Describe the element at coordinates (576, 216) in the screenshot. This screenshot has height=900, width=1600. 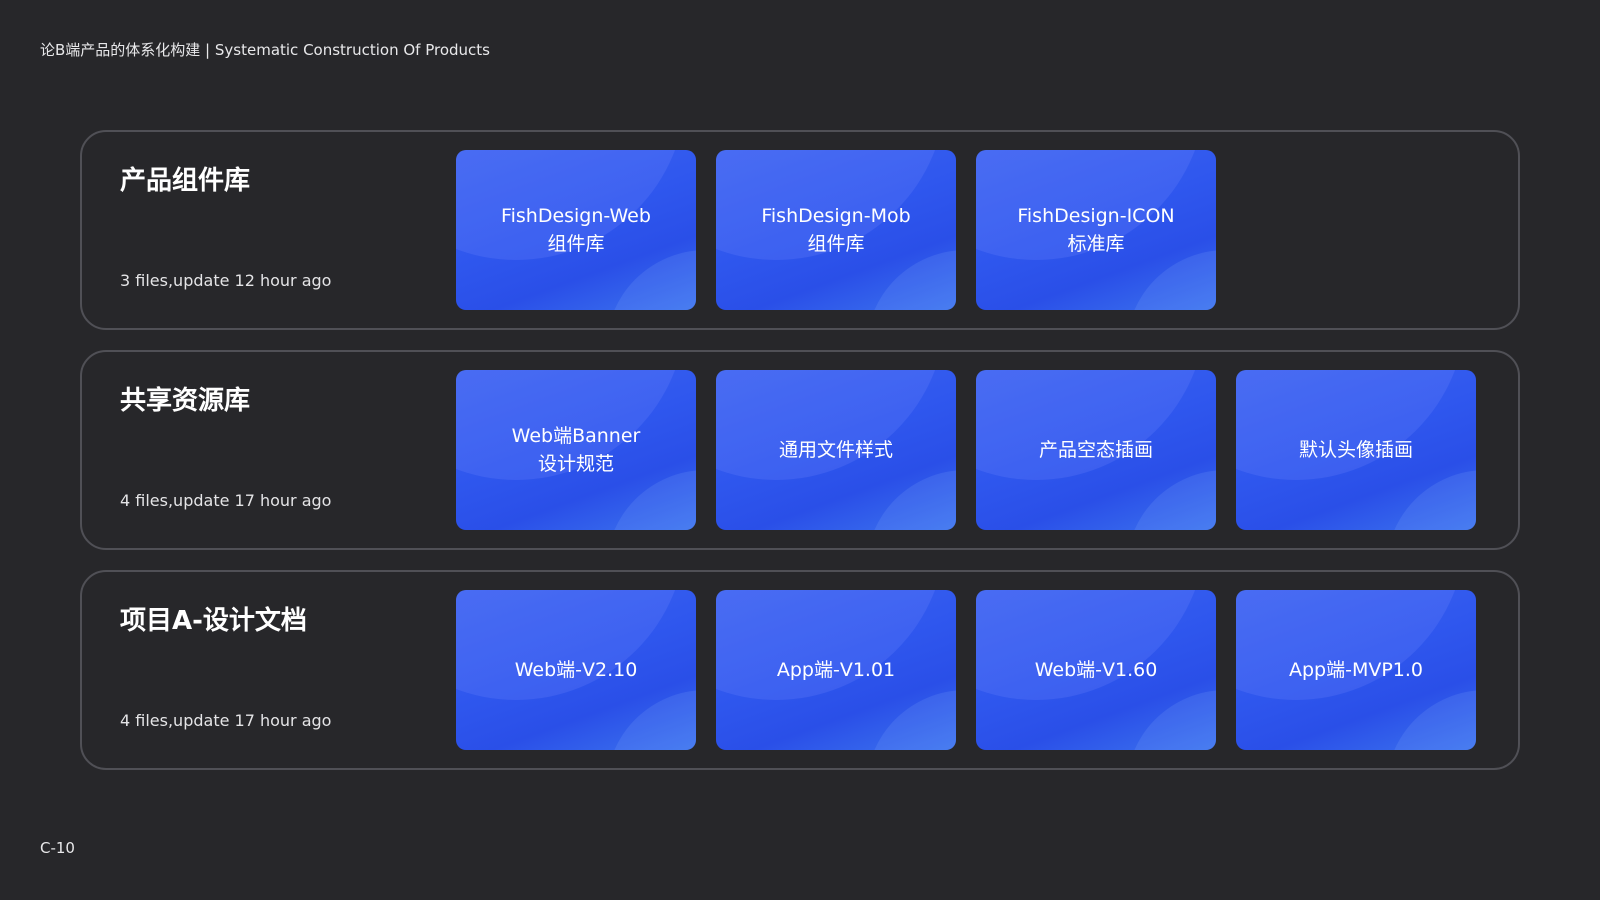
I see `card-label-line1: FishDesign-Web` at that location.